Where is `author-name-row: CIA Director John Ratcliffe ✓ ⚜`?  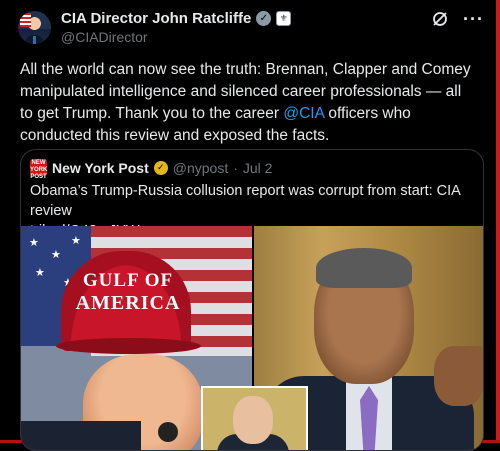
author-name-row: CIA Director John Ratcliffe ✓ ⚜ is located at coordinates (176, 18).